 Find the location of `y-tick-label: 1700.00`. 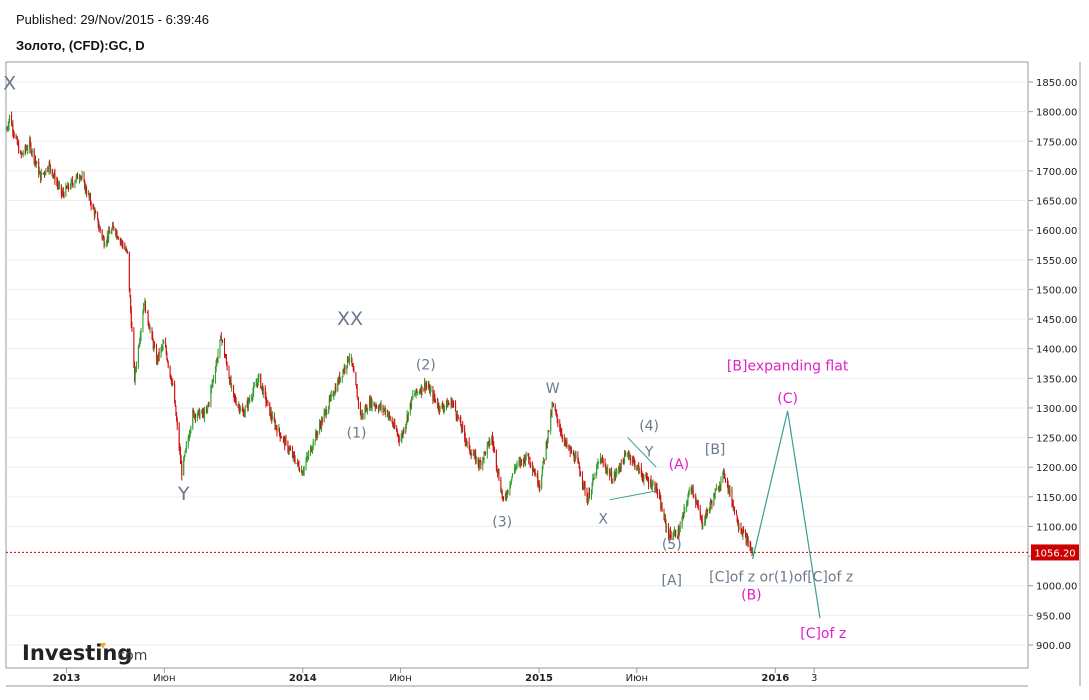

y-tick-label: 1700.00 is located at coordinates (1056, 172).